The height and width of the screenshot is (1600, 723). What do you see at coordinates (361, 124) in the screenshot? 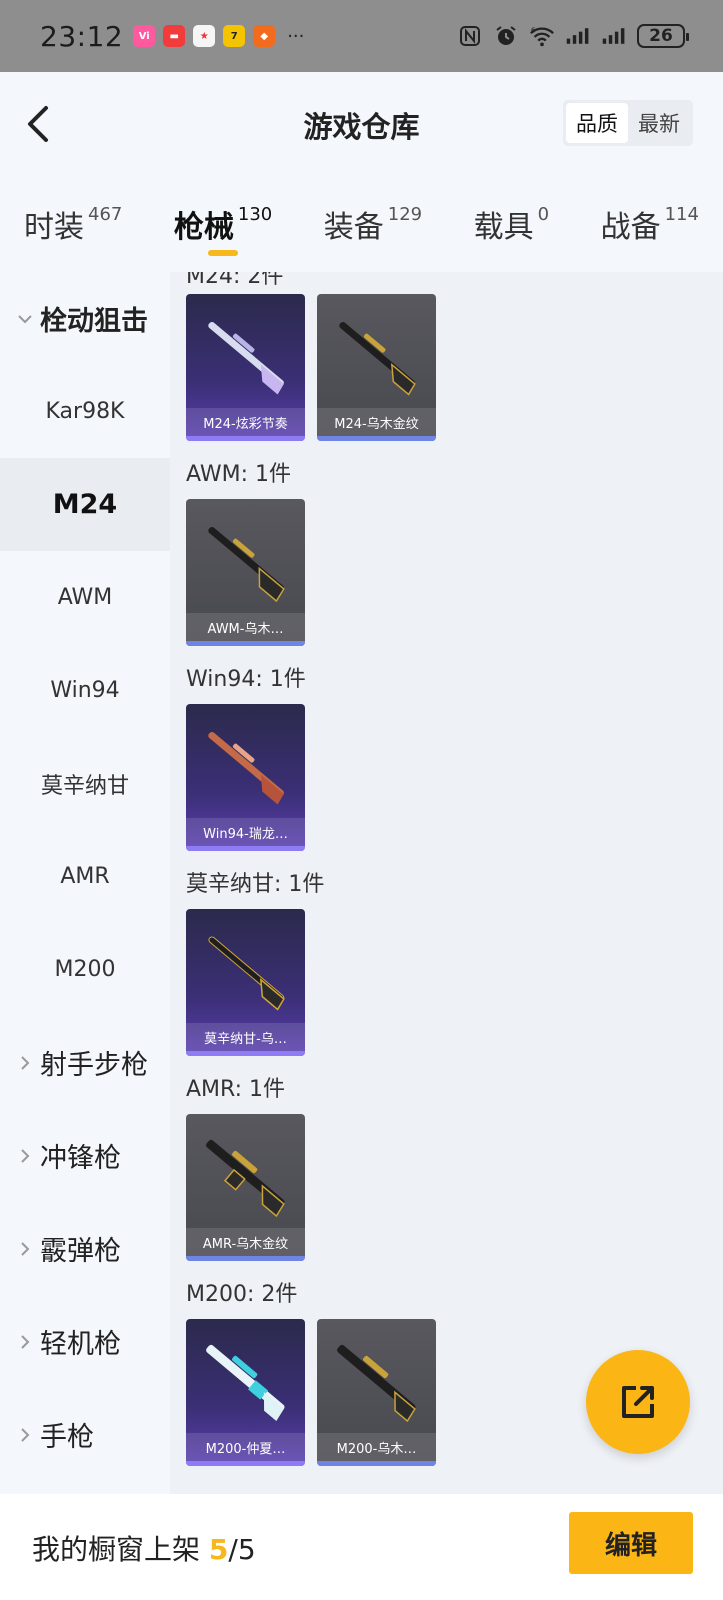
I see `app-header: 游戏仓库 品质 最新` at bounding box center [361, 124].